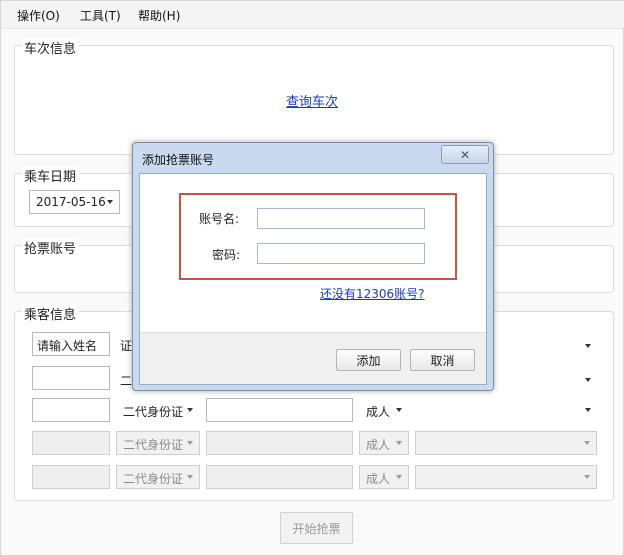 The height and width of the screenshot is (556, 624). Describe the element at coordinates (316, 528) in the screenshot. I see `start-grab-button: 开始抢票` at that location.